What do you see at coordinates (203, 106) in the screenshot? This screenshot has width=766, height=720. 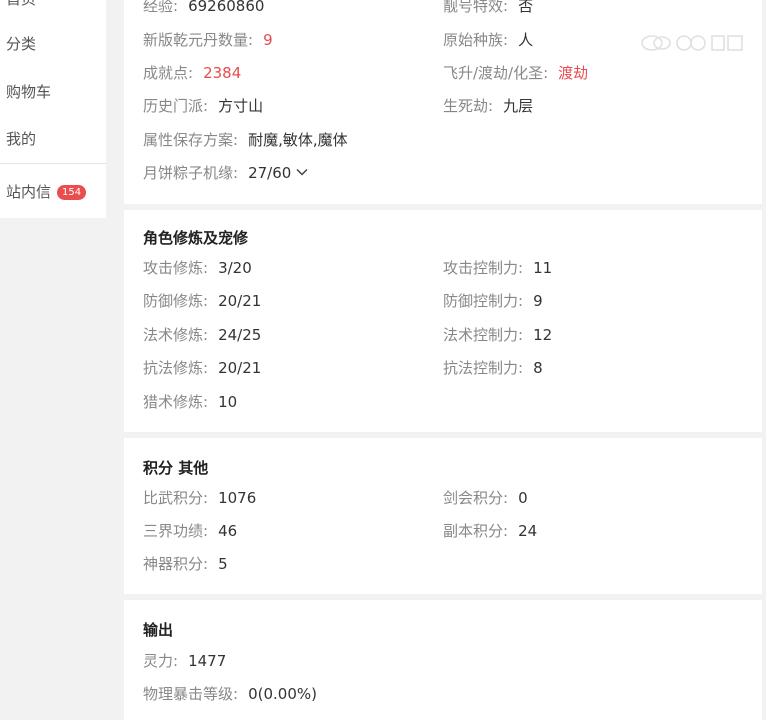 I see `sect-history-row: 历史门派: 方寸山` at bounding box center [203, 106].